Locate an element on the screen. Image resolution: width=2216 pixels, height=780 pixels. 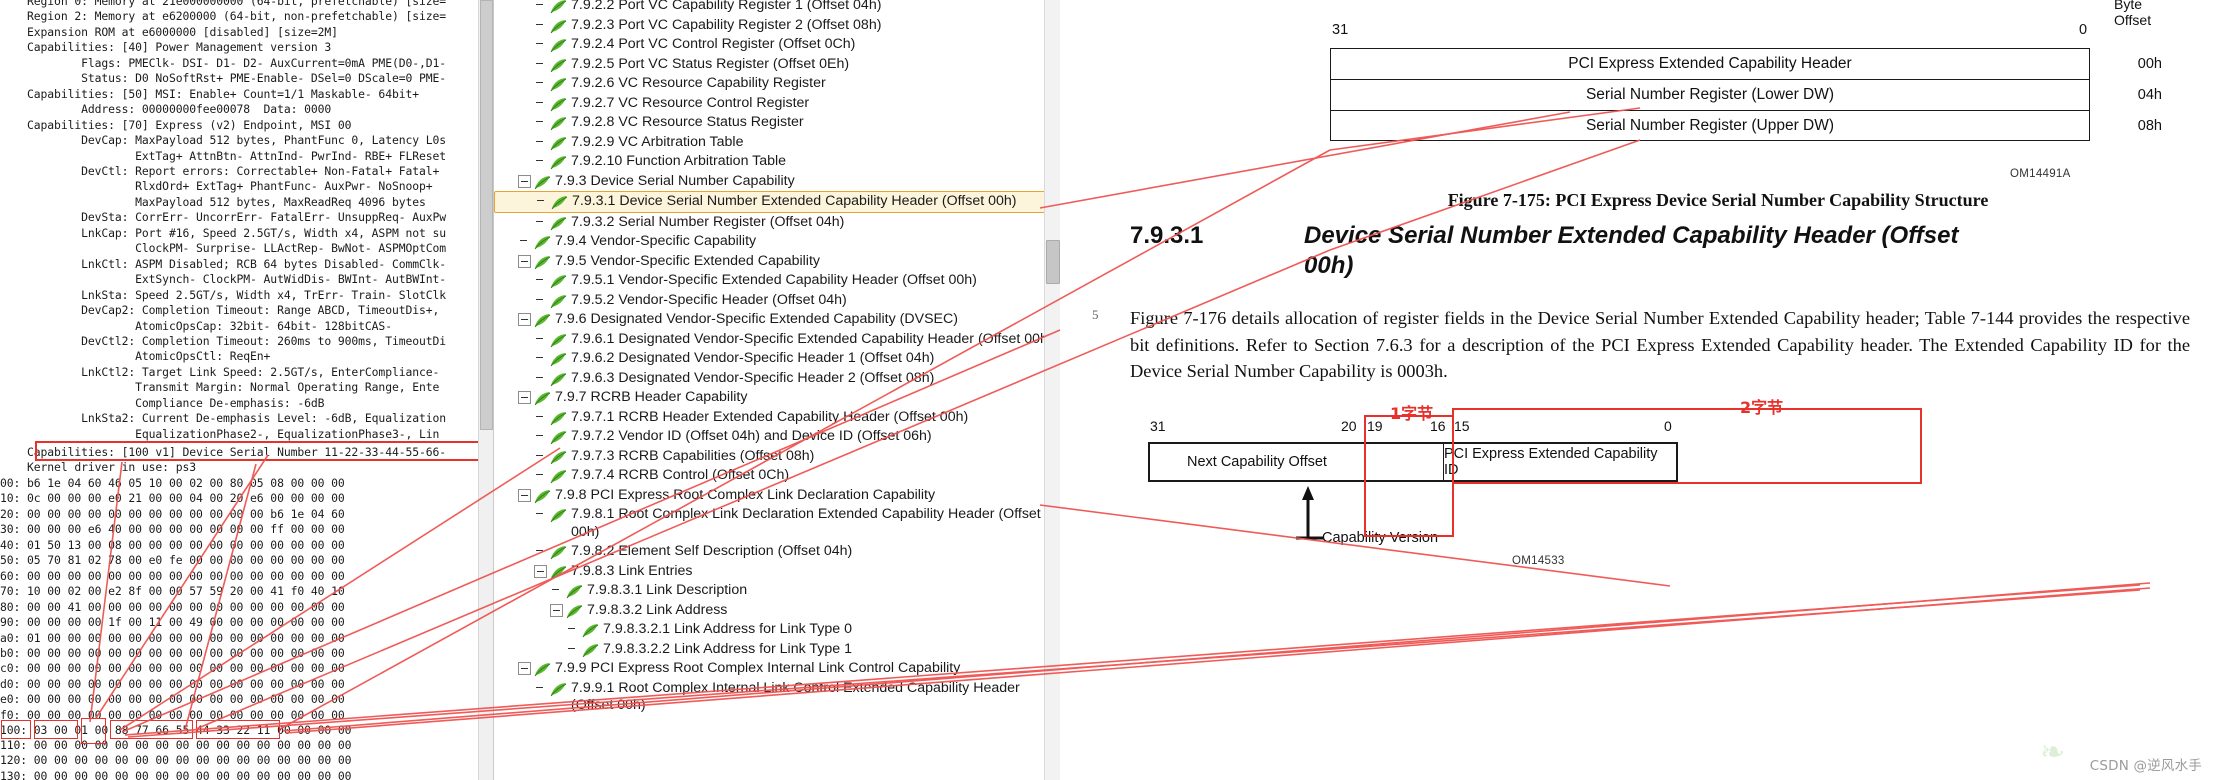
bookmark-item-label: 7.9.8.3 Link Entries is located at coordinates (632, 570).